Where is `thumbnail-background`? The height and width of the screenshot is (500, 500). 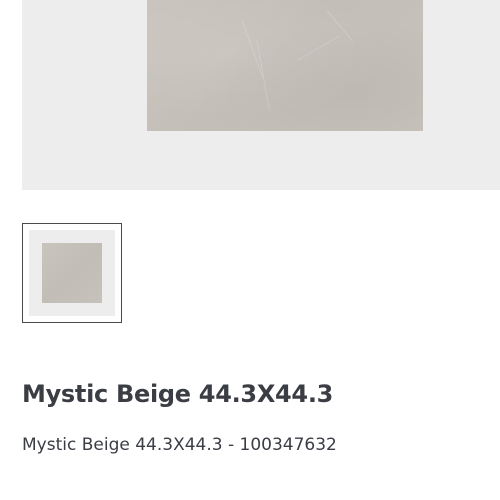 thumbnail-background is located at coordinates (72, 273).